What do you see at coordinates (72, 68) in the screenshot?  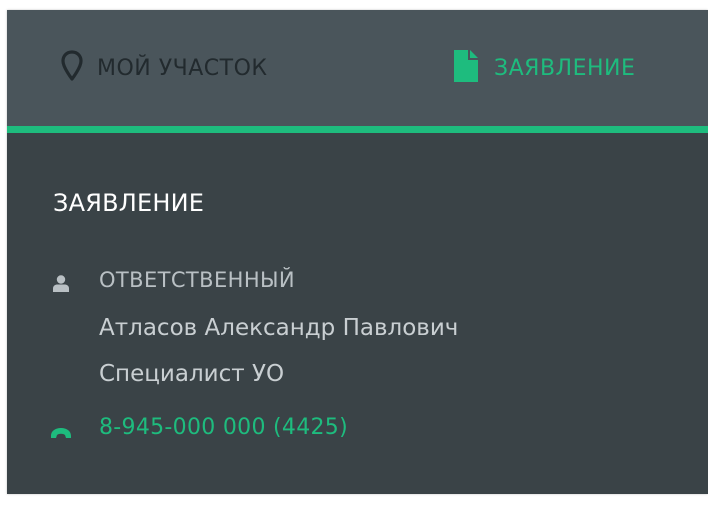 I see `map-marker-icon` at bounding box center [72, 68].